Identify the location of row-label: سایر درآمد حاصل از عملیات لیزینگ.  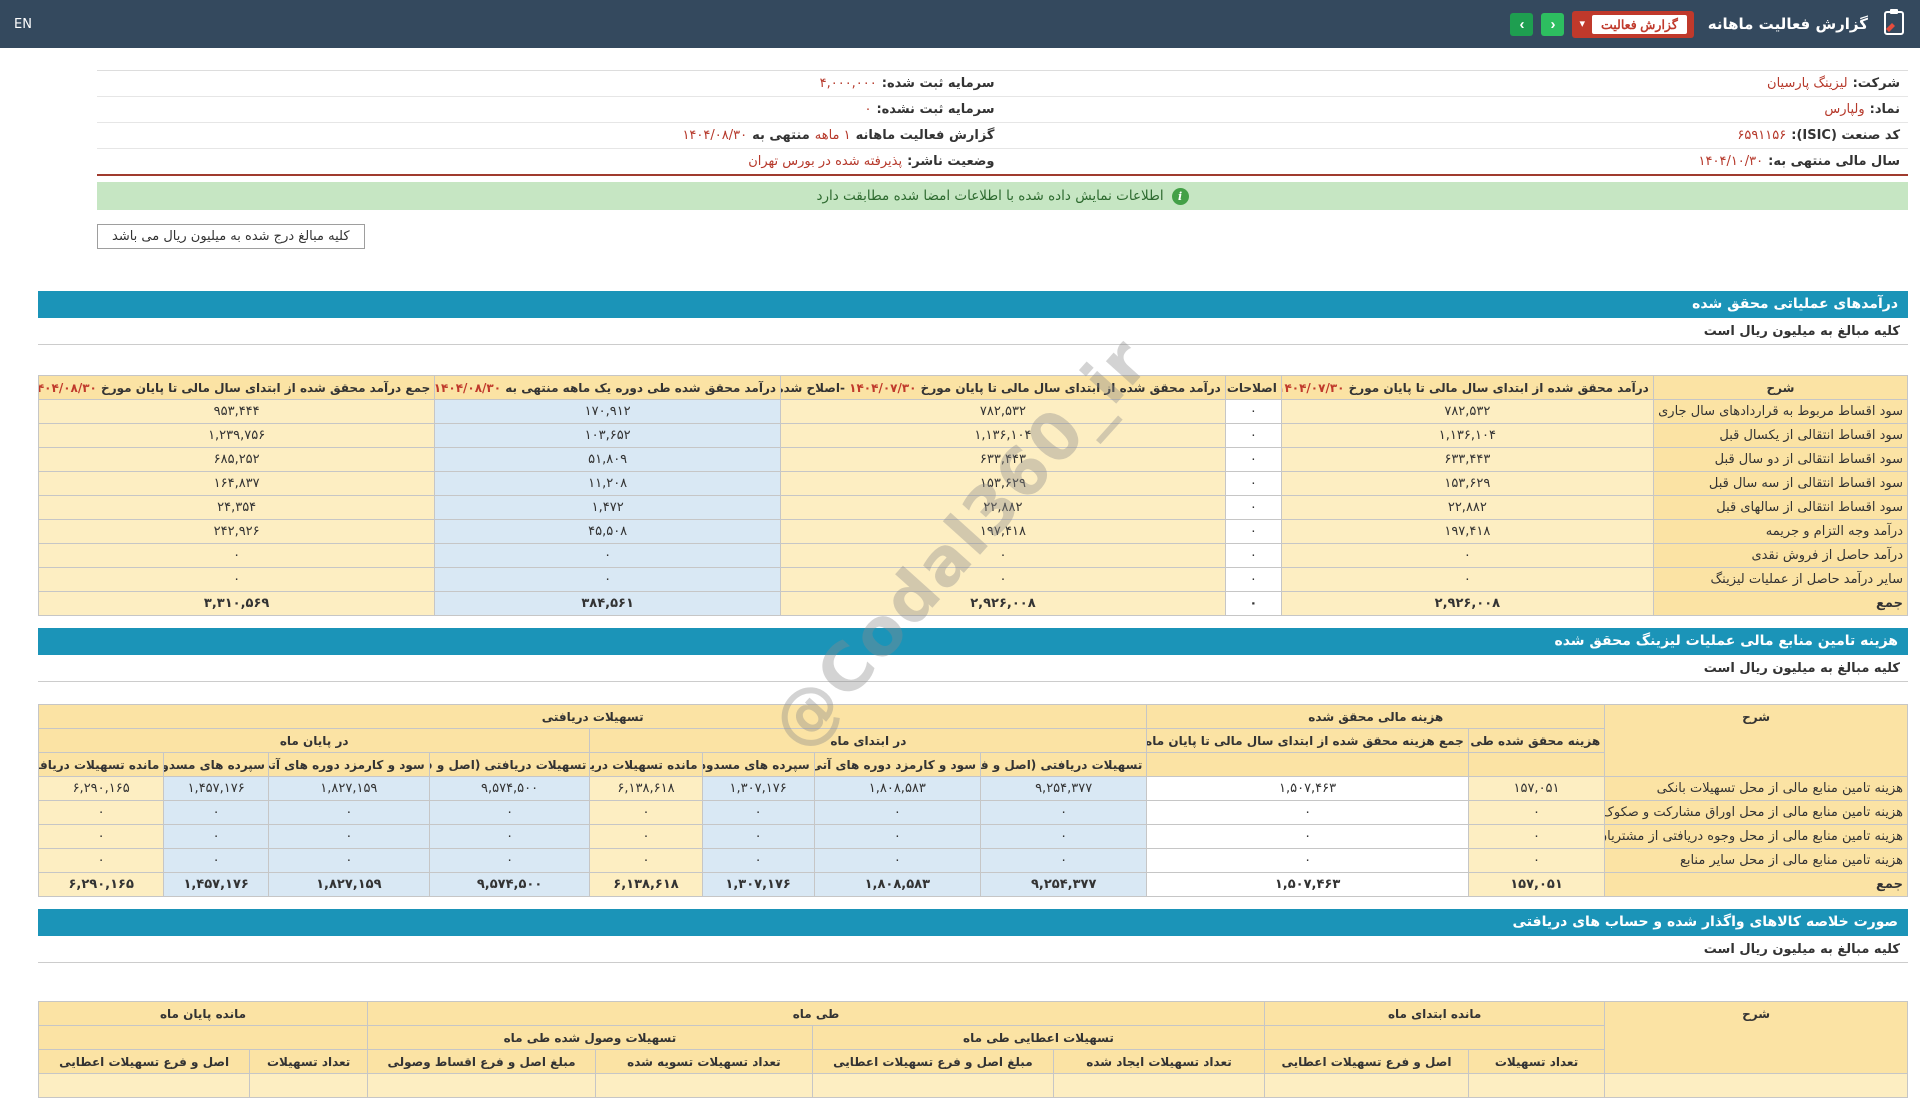
(1780, 579).